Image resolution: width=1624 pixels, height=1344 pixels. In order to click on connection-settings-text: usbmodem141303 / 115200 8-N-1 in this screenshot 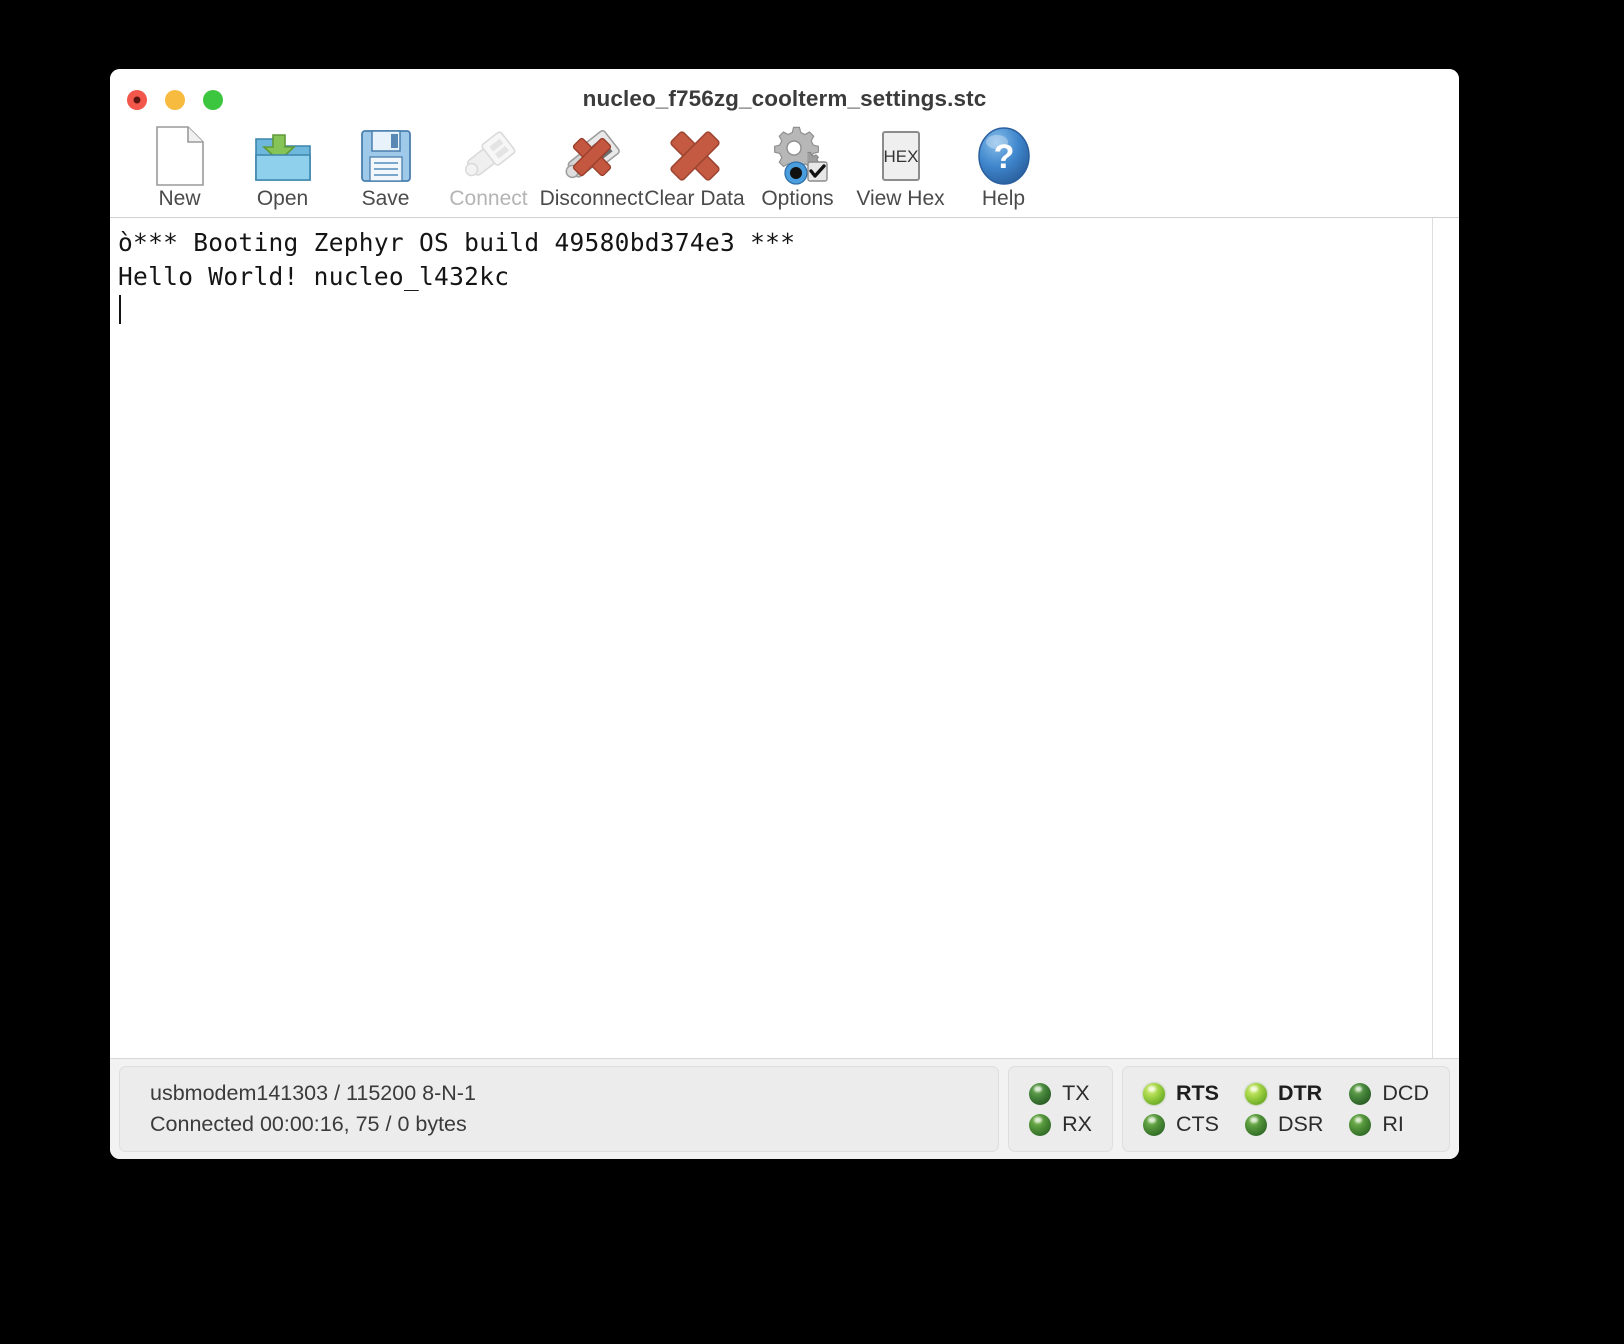, I will do `click(313, 1093)`.